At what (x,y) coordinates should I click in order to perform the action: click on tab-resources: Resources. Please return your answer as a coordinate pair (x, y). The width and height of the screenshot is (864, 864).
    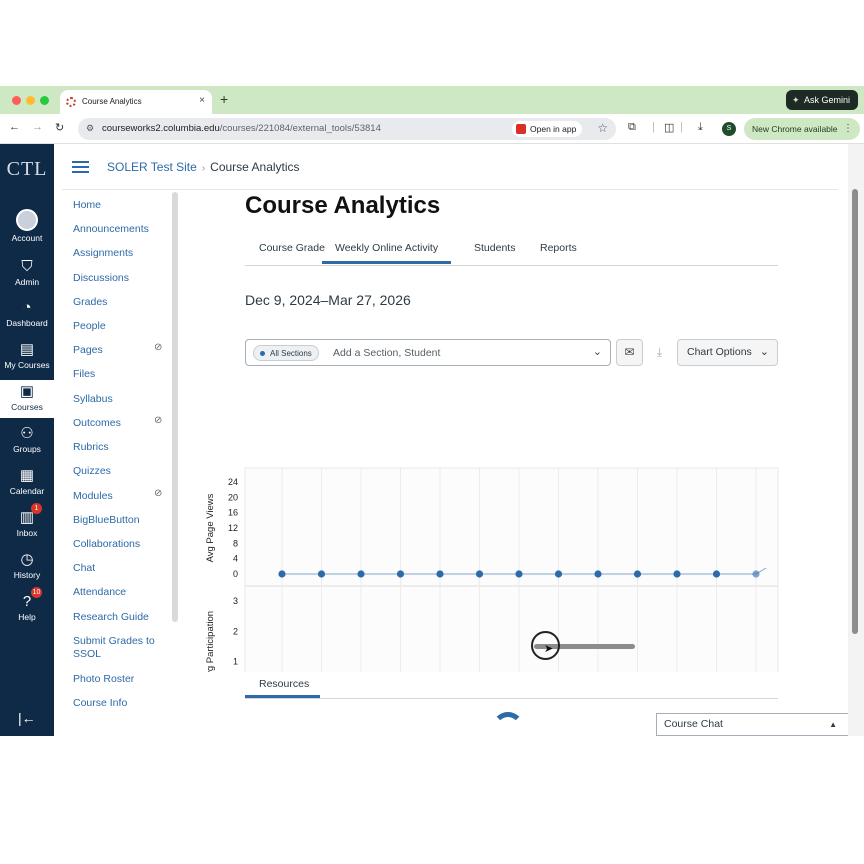
    Looking at the image, I should click on (284, 687).